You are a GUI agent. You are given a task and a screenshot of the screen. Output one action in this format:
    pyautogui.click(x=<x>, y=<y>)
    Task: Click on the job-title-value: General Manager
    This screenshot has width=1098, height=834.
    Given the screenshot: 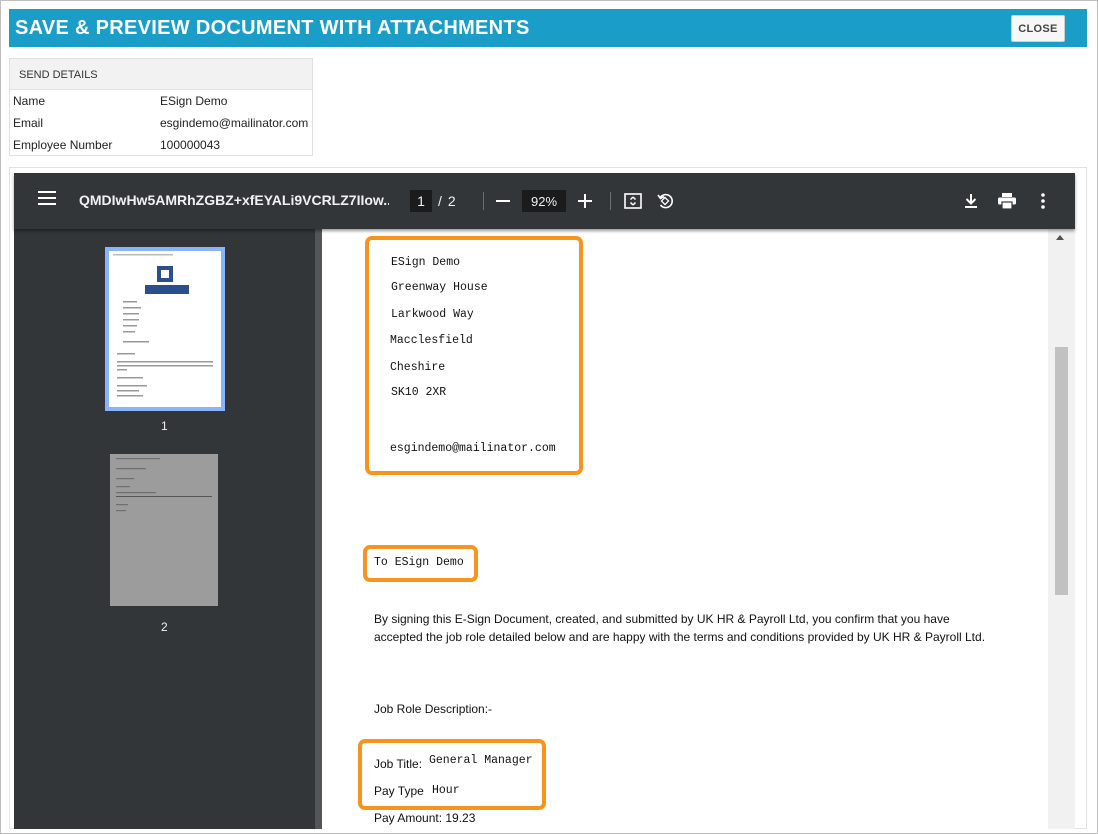 What is the action you would take?
    pyautogui.click(x=481, y=760)
    